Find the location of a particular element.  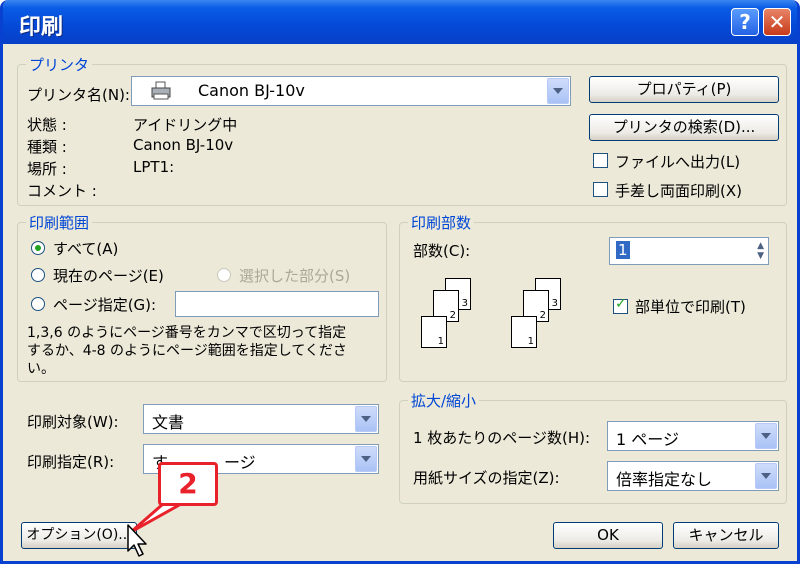

where-value: LPT1: is located at coordinates (154, 167).